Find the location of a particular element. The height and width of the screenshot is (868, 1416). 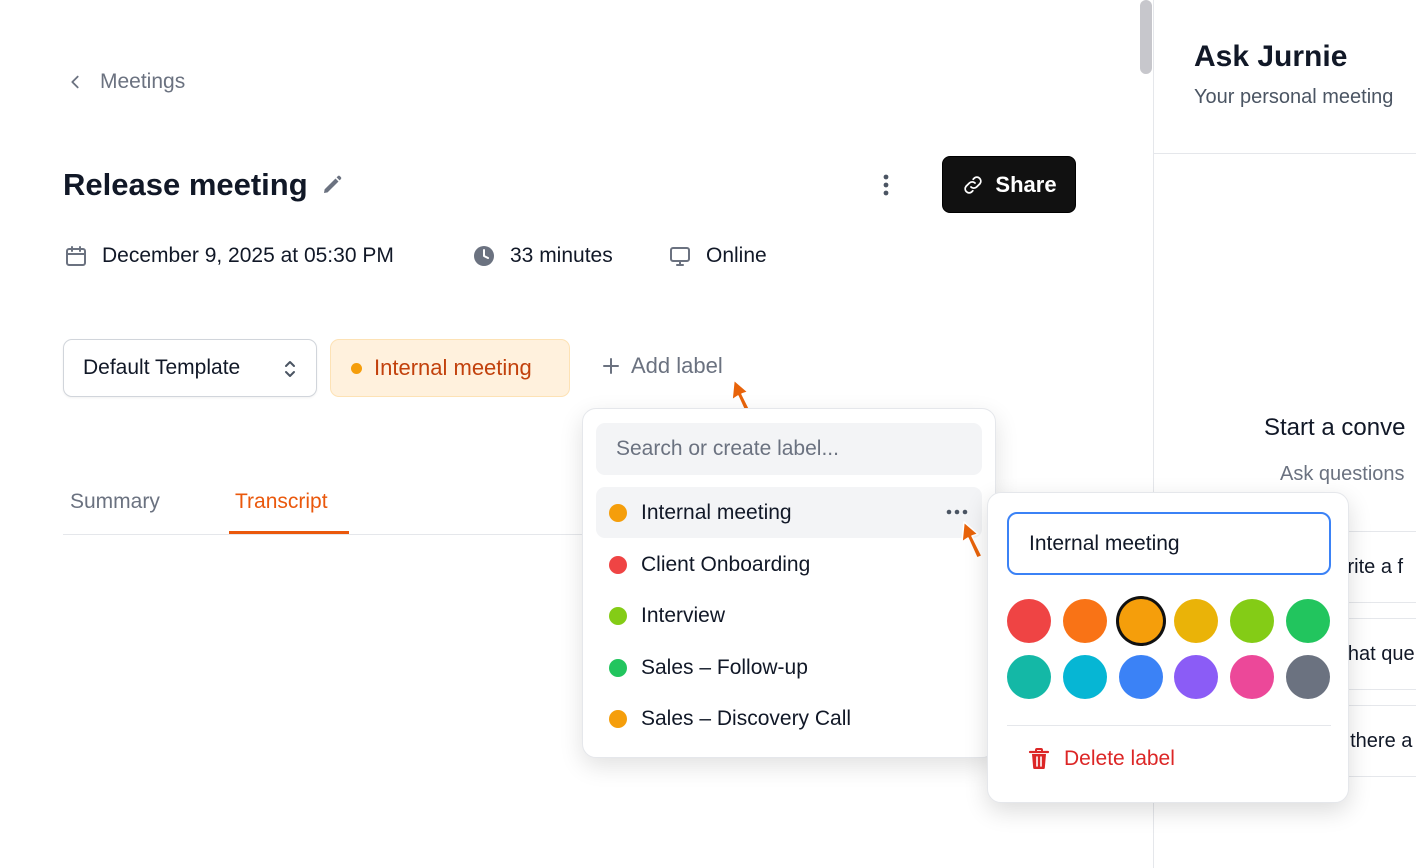

start-conversation-heading: Start a conve is located at coordinates (1335, 427).